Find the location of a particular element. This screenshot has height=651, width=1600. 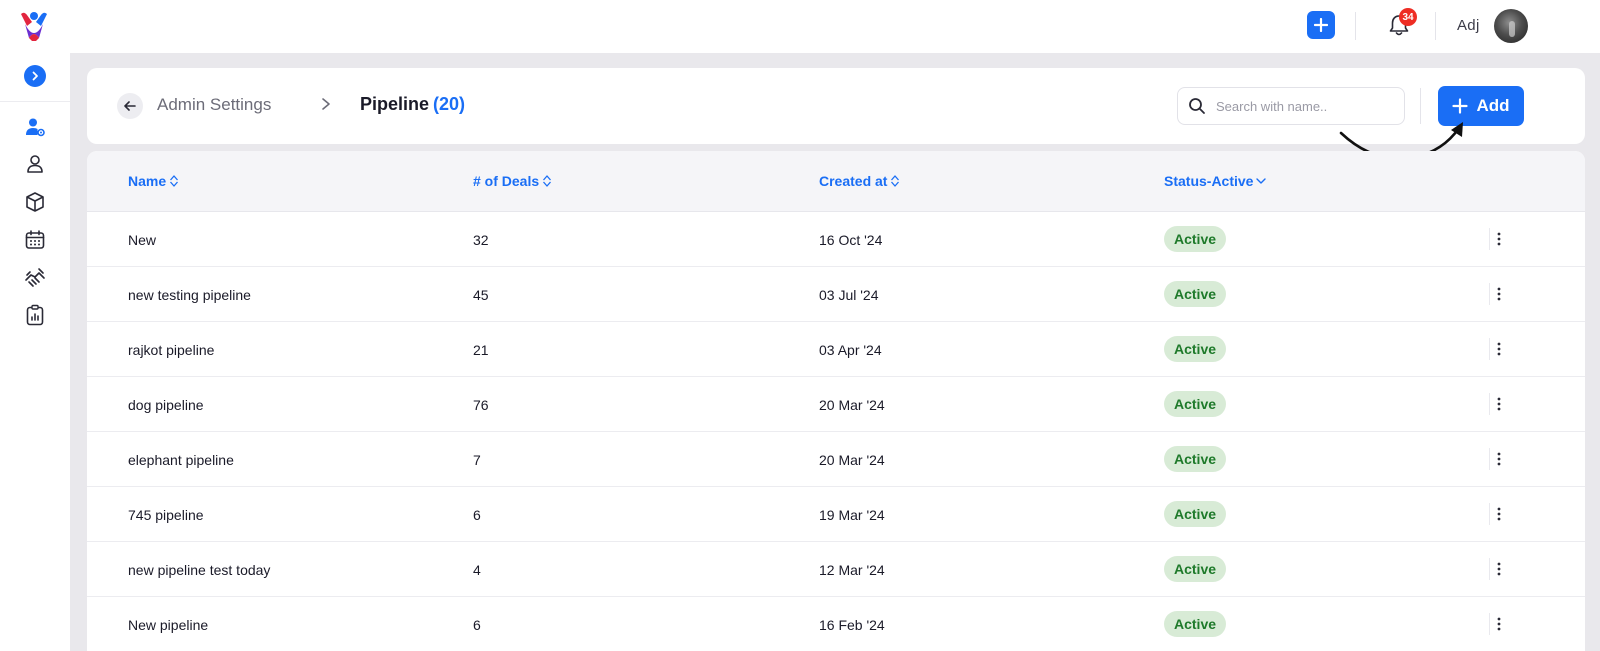

table-row: New 32 16 Oct '24 Active is located at coordinates (836, 239).